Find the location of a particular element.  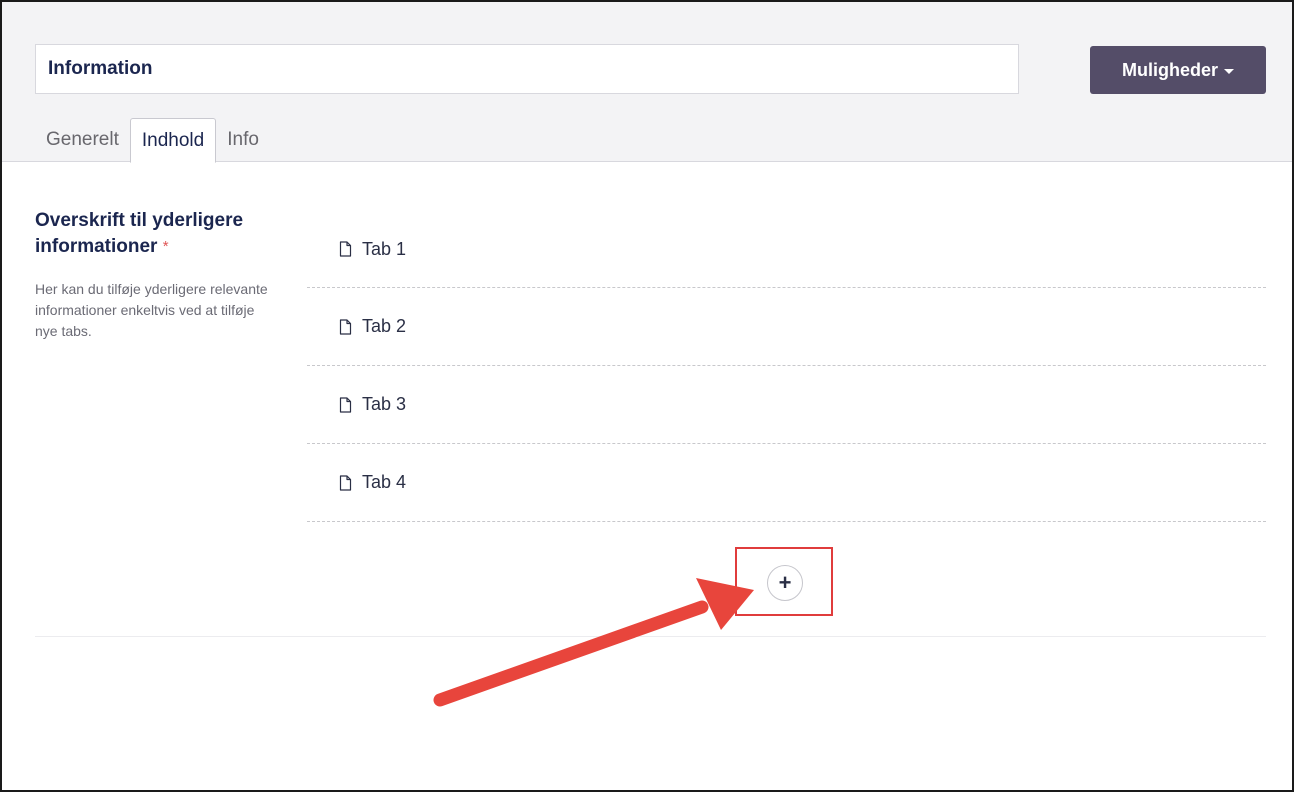

tab-generelt: Generelt is located at coordinates (82, 140).